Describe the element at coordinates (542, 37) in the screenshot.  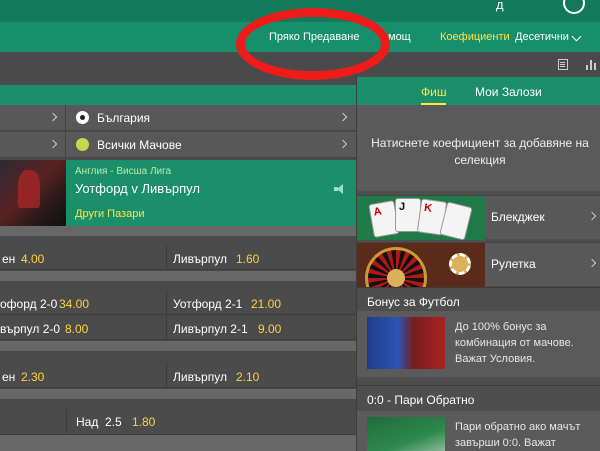
I see `odds-format-select: Десетични` at that location.